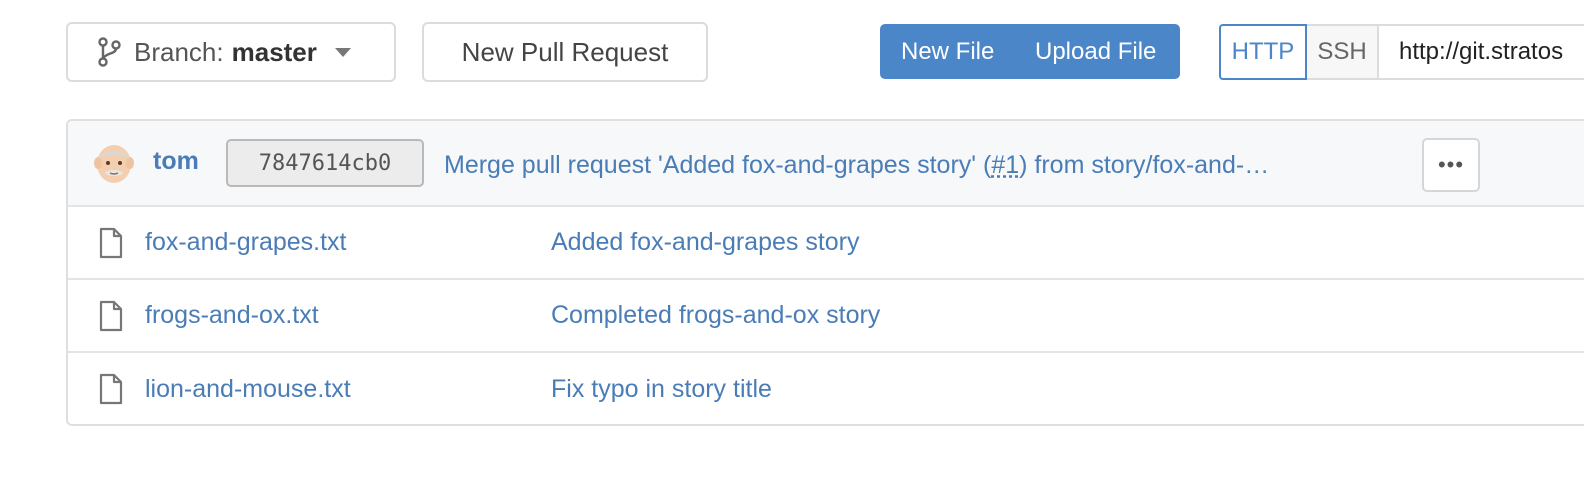 The image size is (1584, 500). Describe the element at coordinates (114, 163) in the screenshot. I see `user-avatar` at that location.